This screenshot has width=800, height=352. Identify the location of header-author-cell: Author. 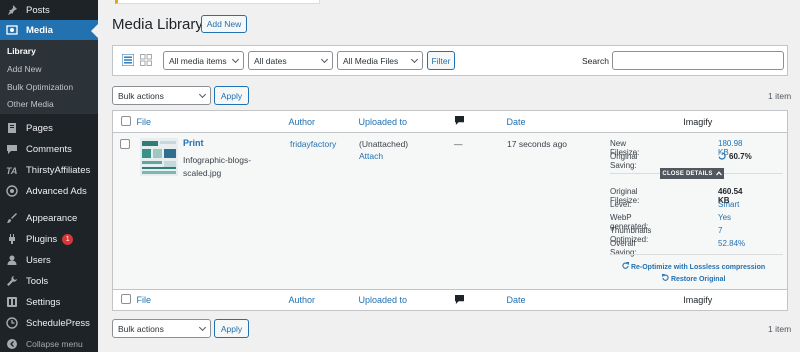
(324, 122).